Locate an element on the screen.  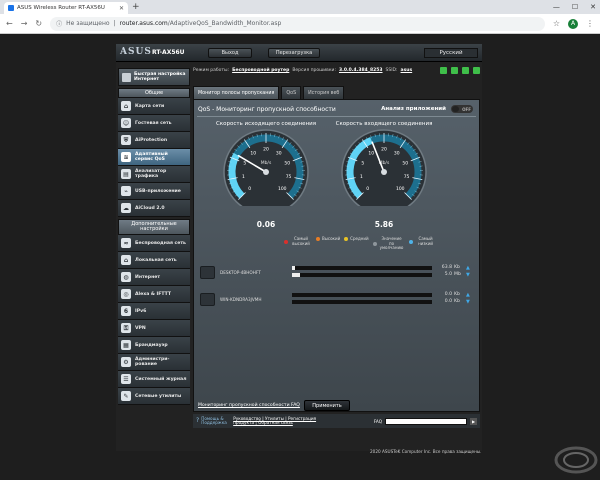
download-value: 5.86 is located at coordinates (384, 224).